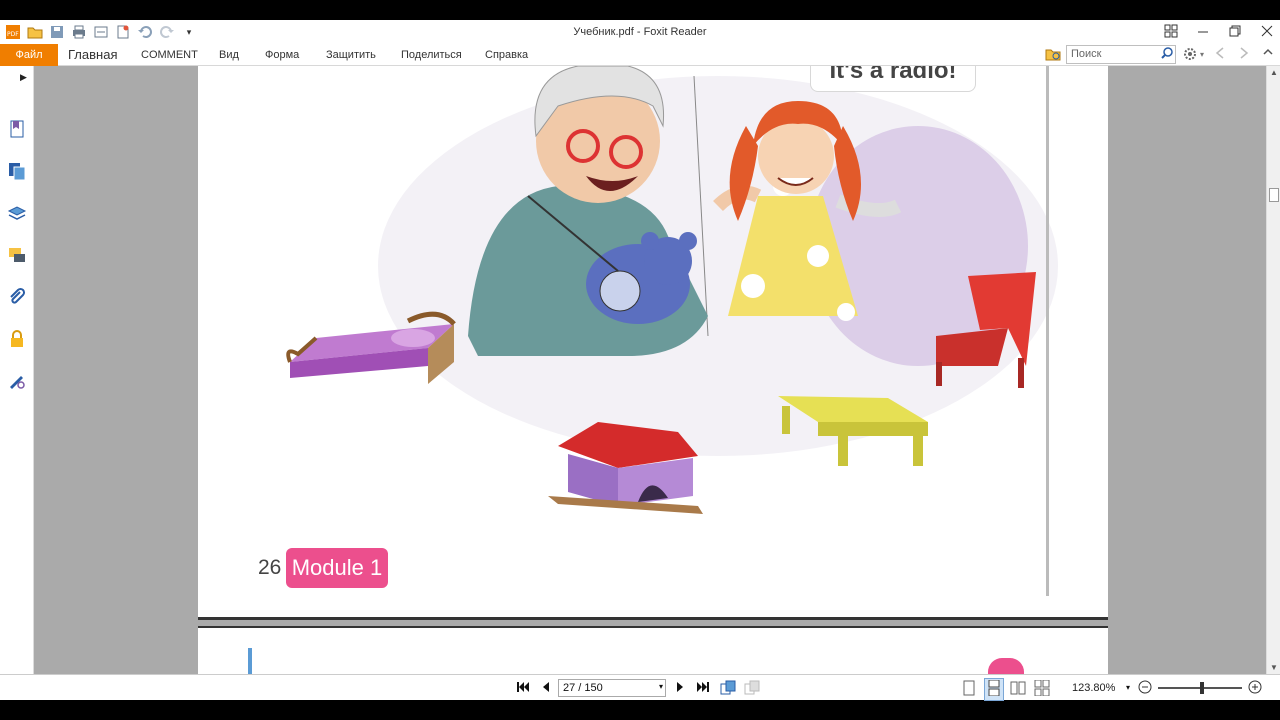 This screenshot has width=1280, height=720. I want to click on tab-view: Вид, so click(229, 55).